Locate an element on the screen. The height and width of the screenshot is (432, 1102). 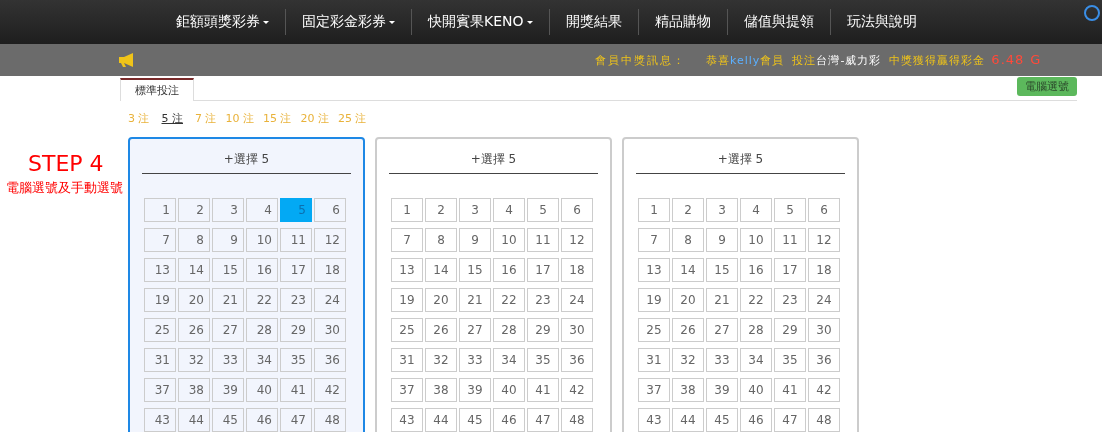
number-button: 27 is located at coordinates (722, 330).